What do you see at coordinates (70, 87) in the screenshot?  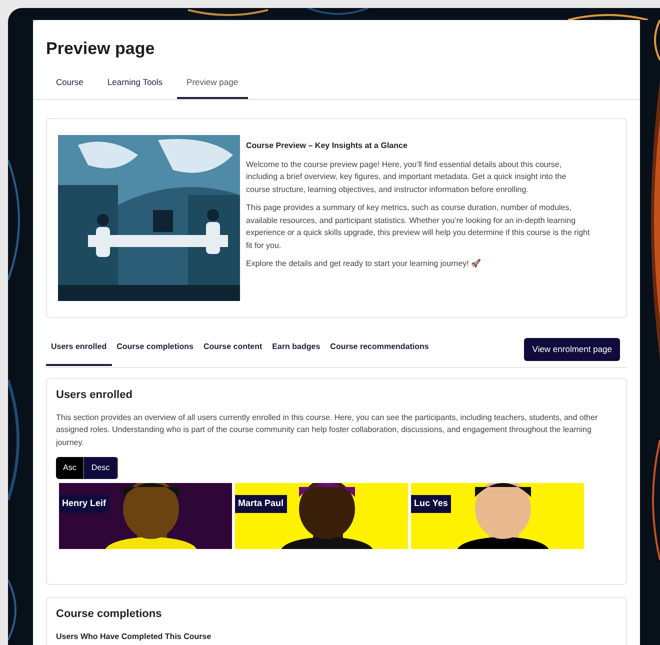 I see `tab: Course` at bounding box center [70, 87].